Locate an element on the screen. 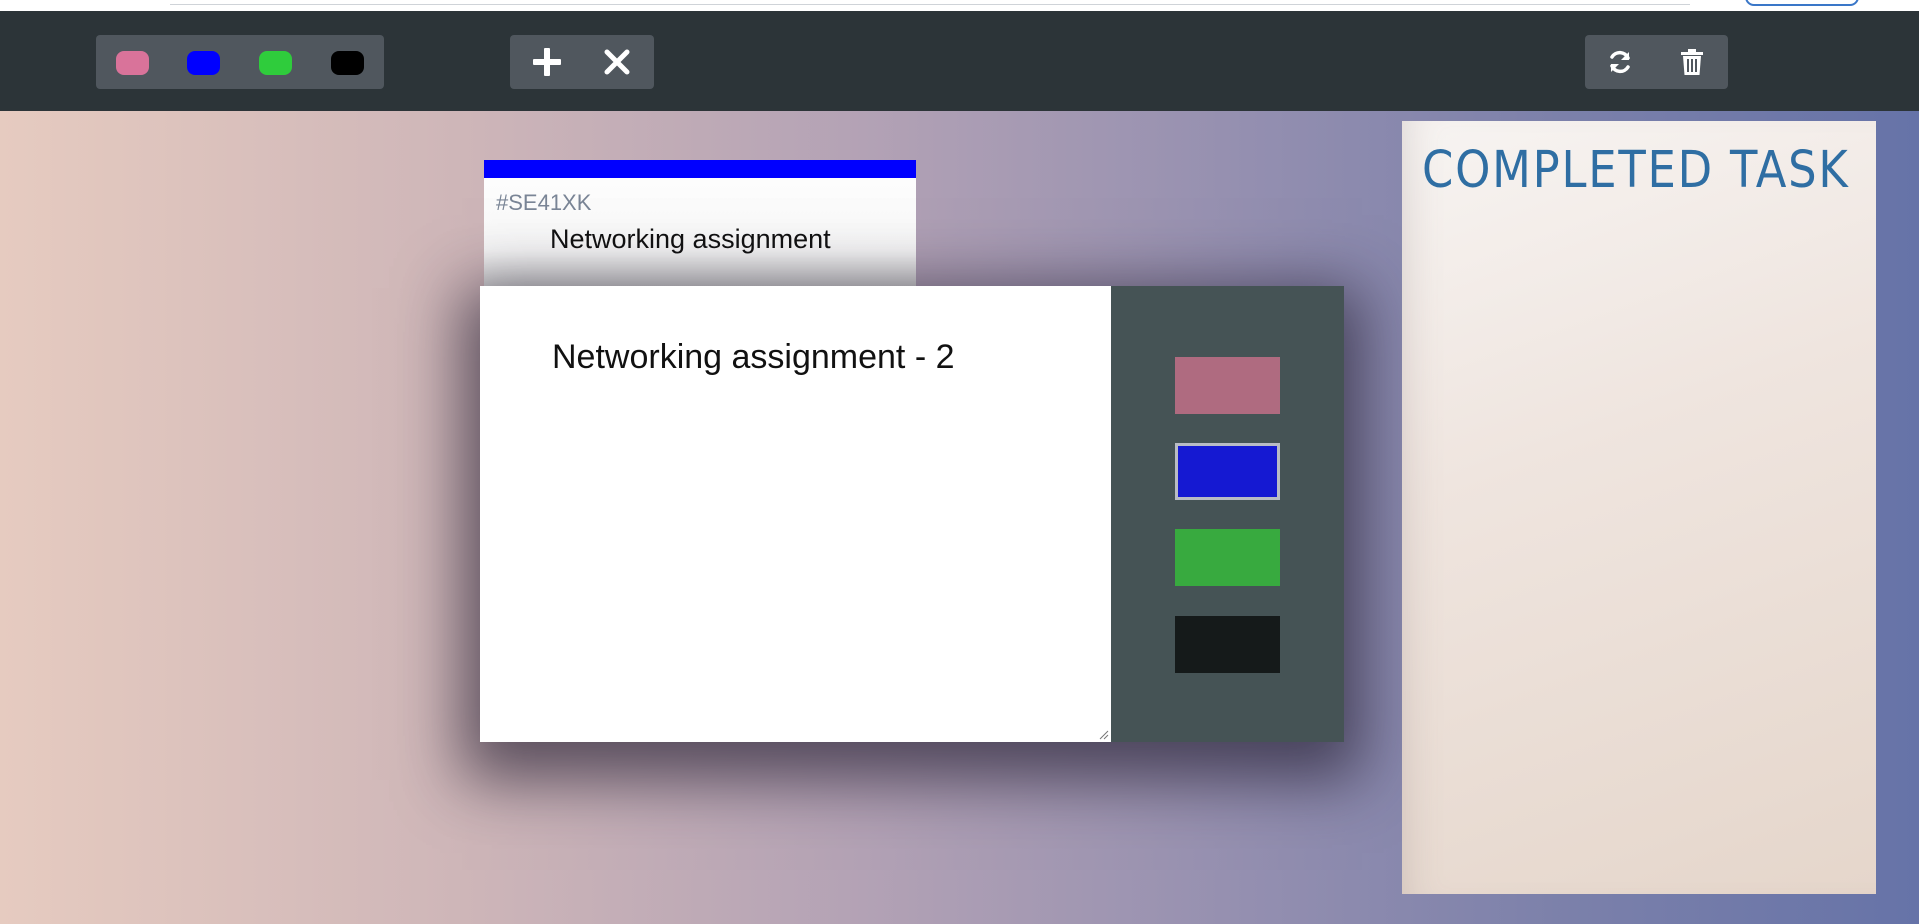 The image size is (1919, 924). address-bar-edge is located at coordinates (930, 2).